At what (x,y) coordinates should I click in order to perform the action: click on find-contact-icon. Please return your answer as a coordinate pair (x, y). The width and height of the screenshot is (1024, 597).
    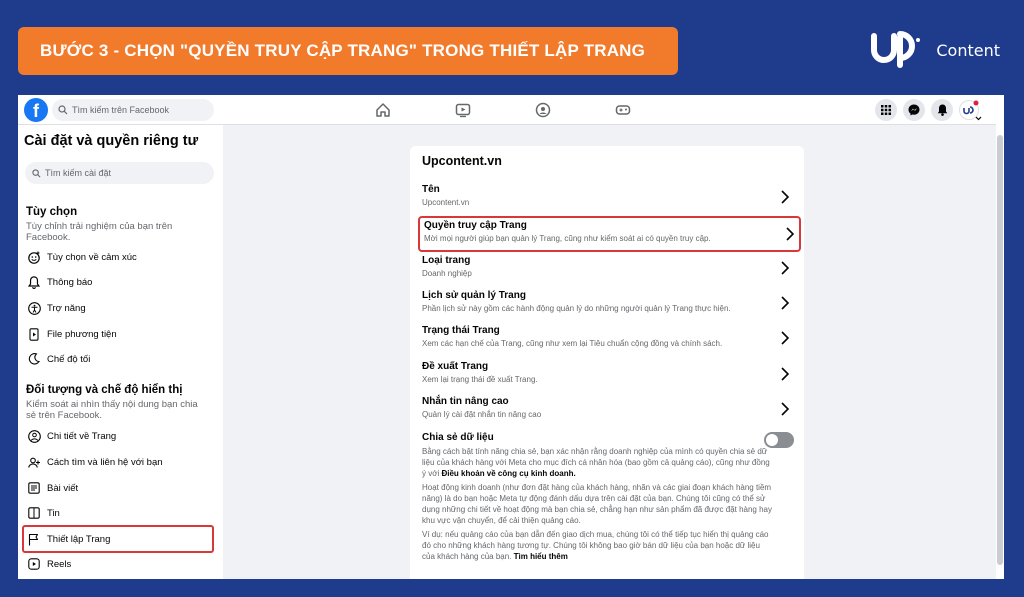
    Looking at the image, I should click on (34, 462).